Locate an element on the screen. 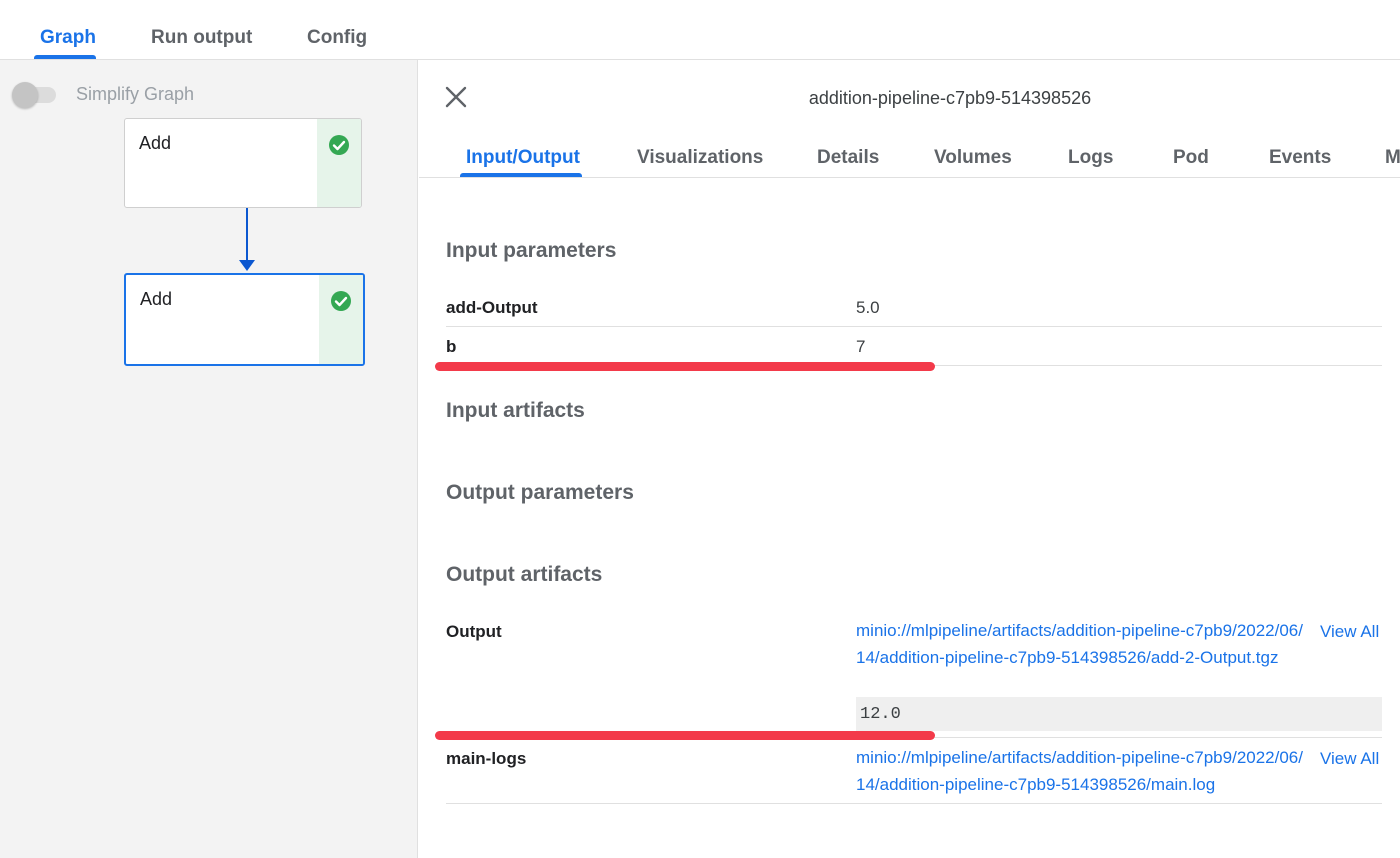 Image resolution: width=1400 pixels, height=858 pixels. tab-overflow: M is located at coordinates (1392, 158).